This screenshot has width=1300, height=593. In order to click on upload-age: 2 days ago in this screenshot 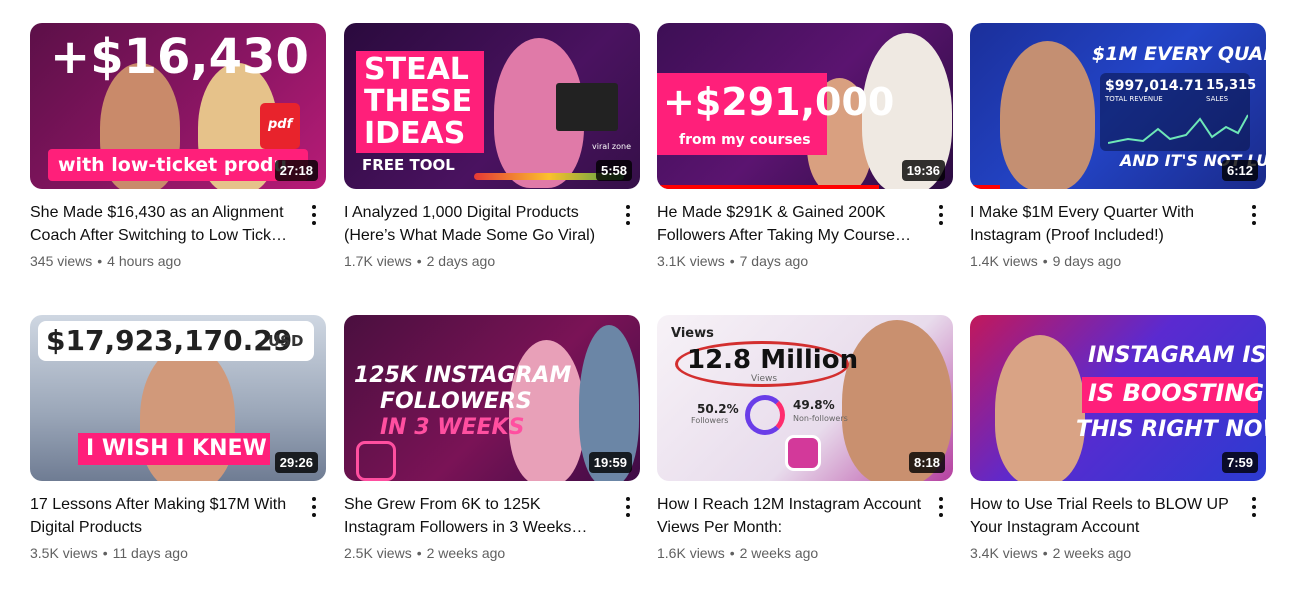, I will do `click(461, 261)`.